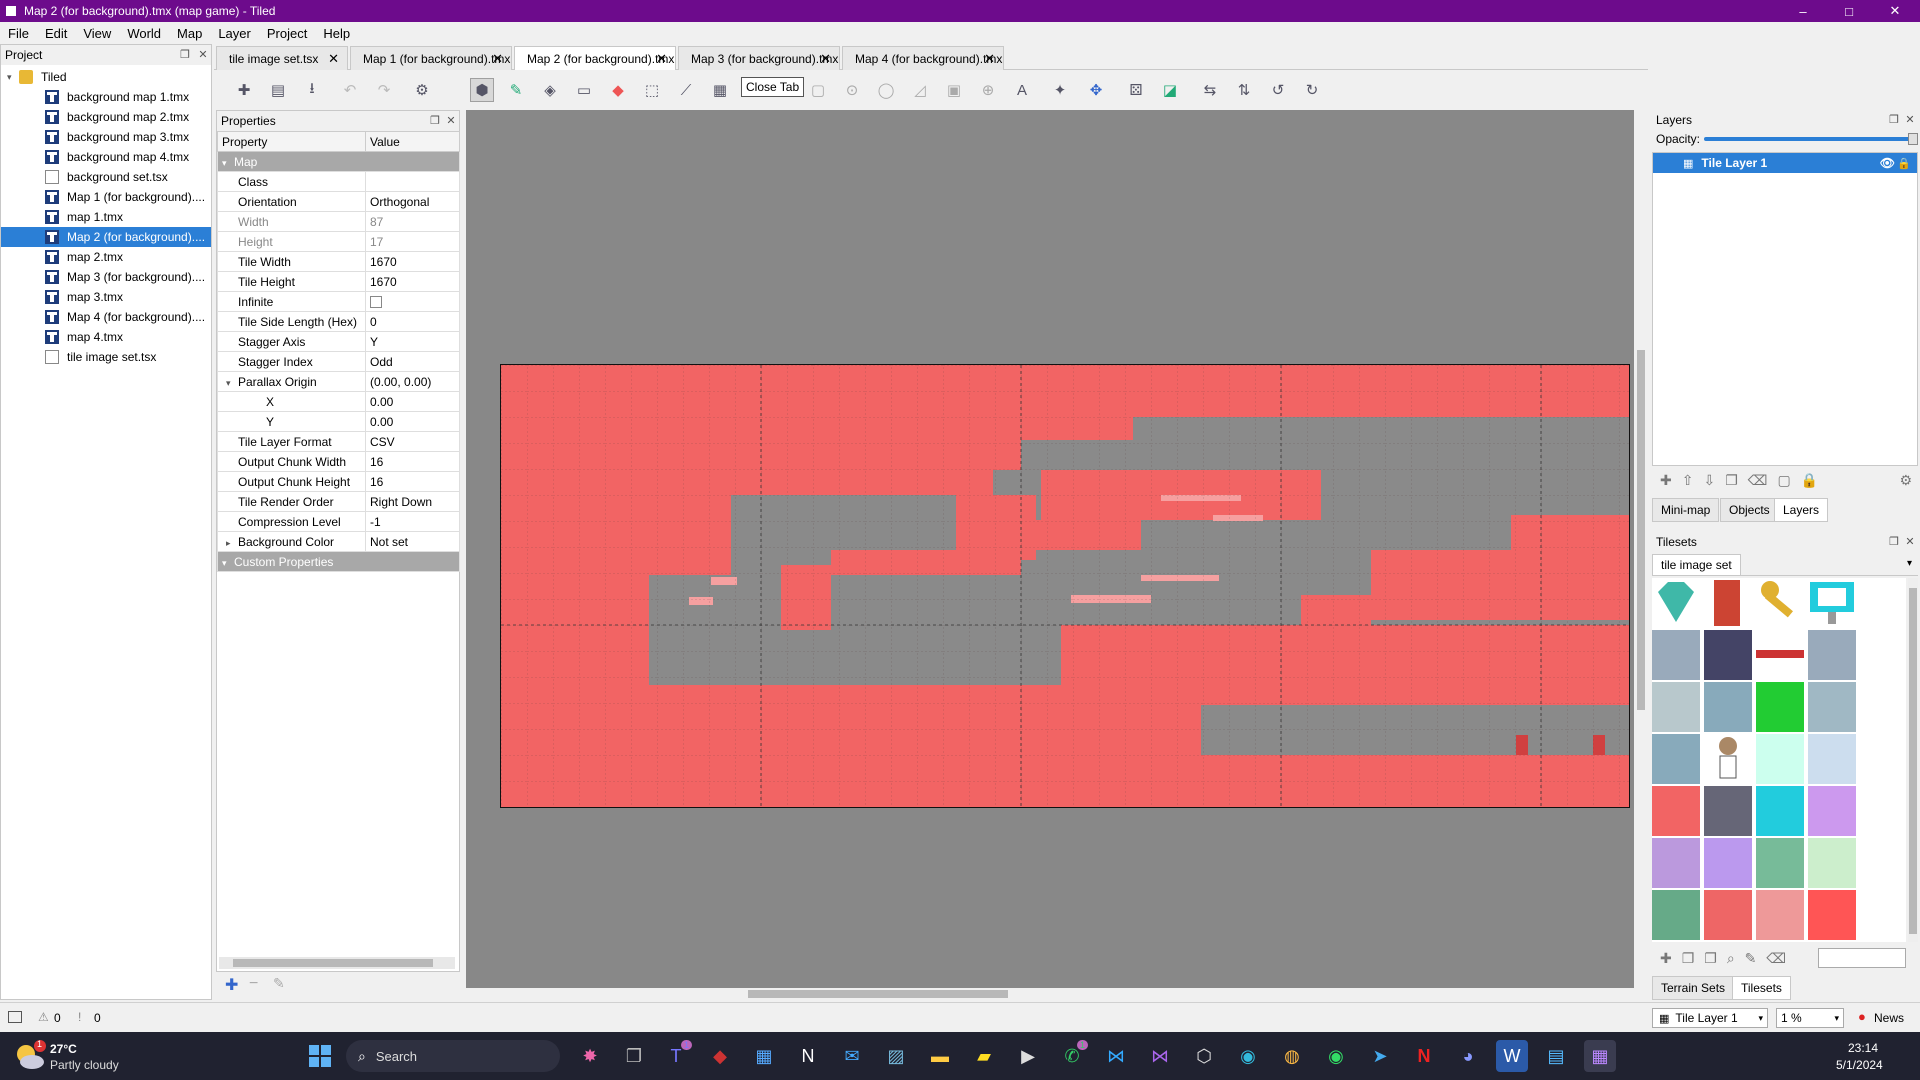 The height and width of the screenshot is (1080, 1920). What do you see at coordinates (29, 1055) in the screenshot?
I see `weather-widget-icon: 1` at bounding box center [29, 1055].